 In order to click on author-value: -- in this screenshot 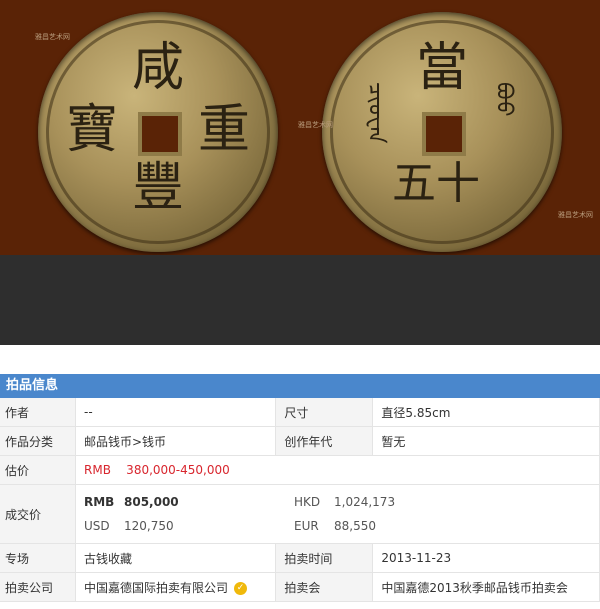, I will do `click(176, 412)`.